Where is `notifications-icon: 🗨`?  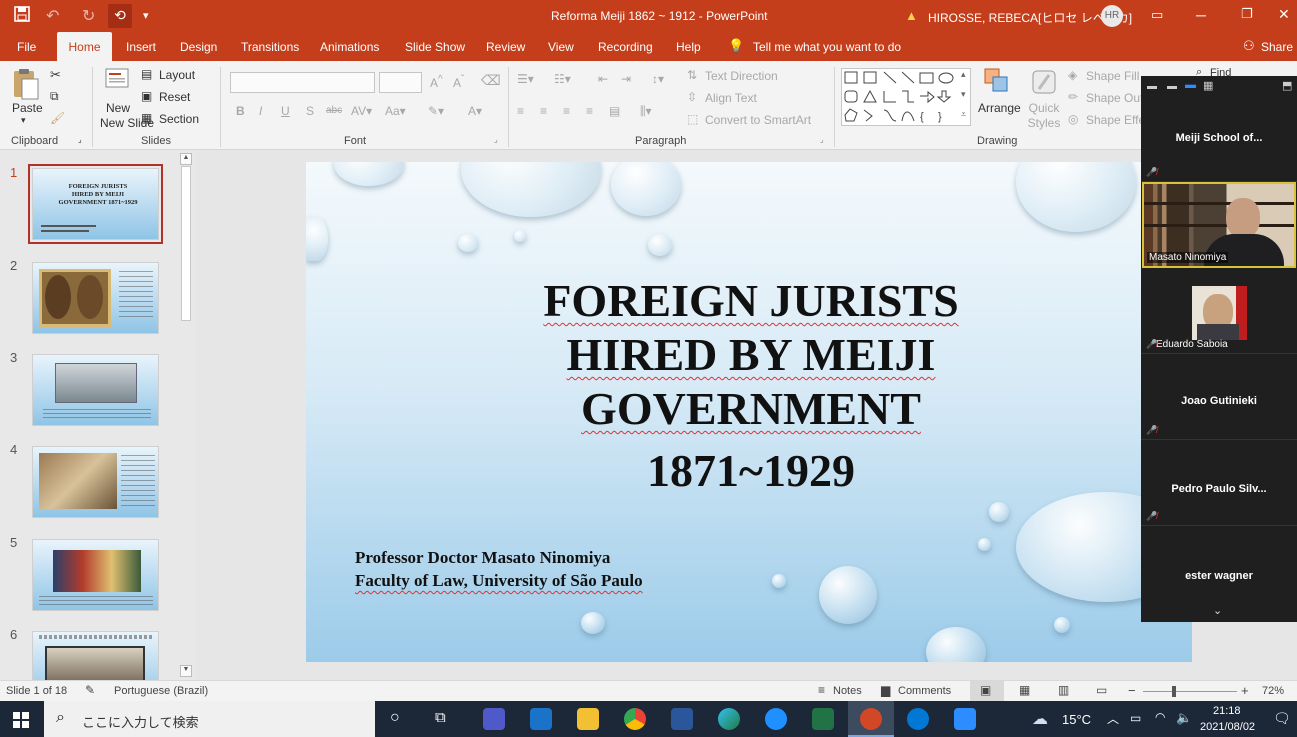 notifications-icon: 🗨 is located at coordinates (1282, 718).